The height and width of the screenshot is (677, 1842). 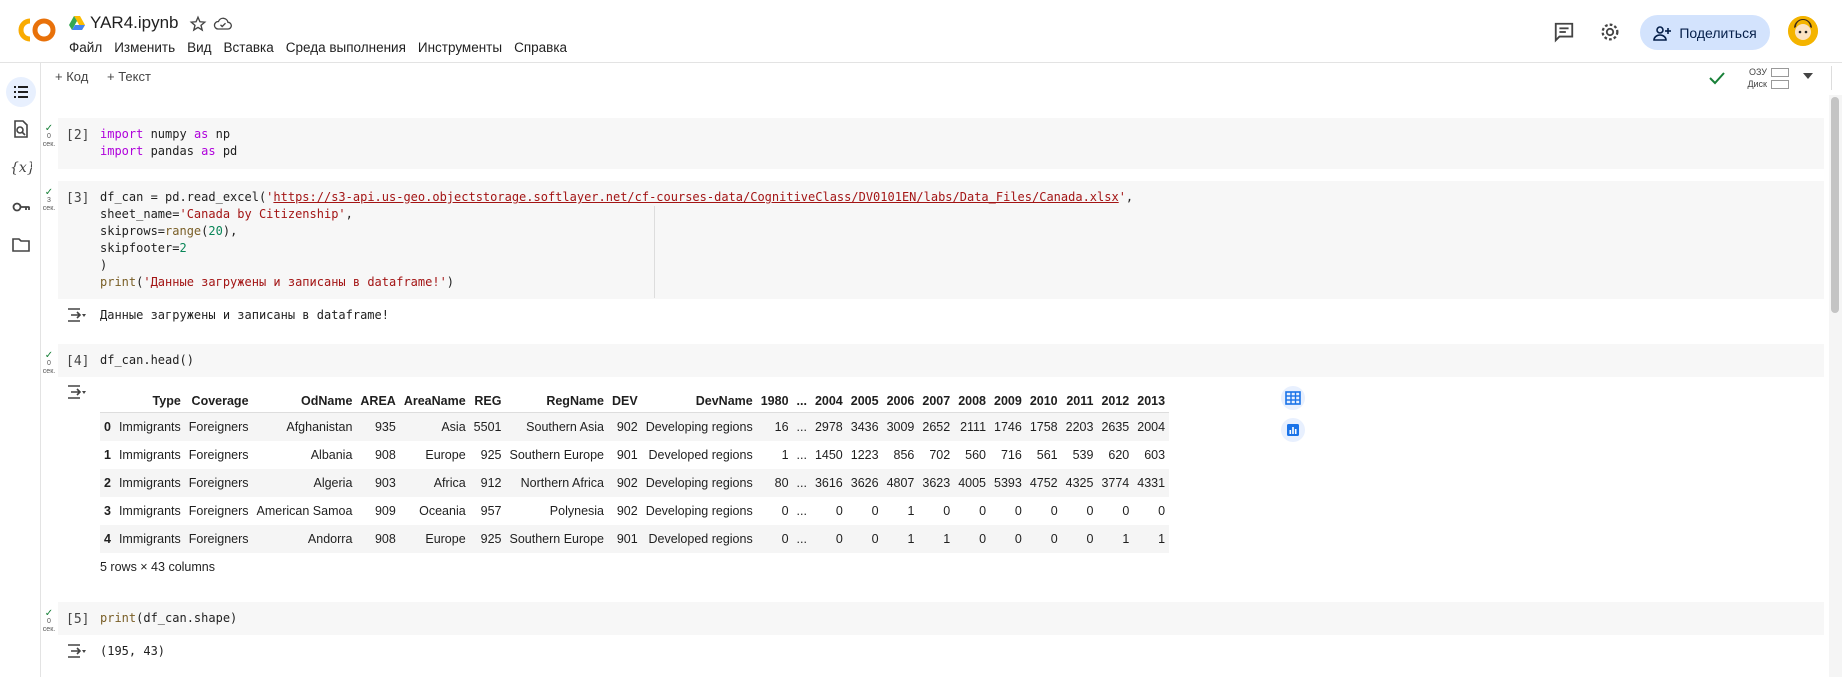 What do you see at coordinates (487, 539) in the screenshot?
I see `table-cell: 925` at bounding box center [487, 539].